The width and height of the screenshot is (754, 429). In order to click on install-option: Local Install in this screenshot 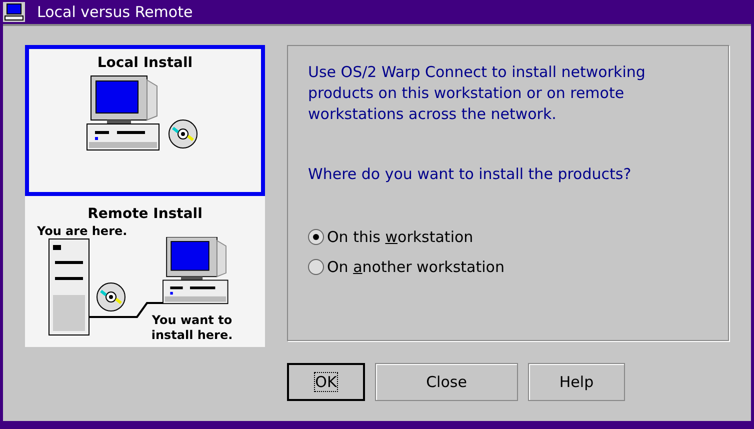, I will do `click(145, 120)`.